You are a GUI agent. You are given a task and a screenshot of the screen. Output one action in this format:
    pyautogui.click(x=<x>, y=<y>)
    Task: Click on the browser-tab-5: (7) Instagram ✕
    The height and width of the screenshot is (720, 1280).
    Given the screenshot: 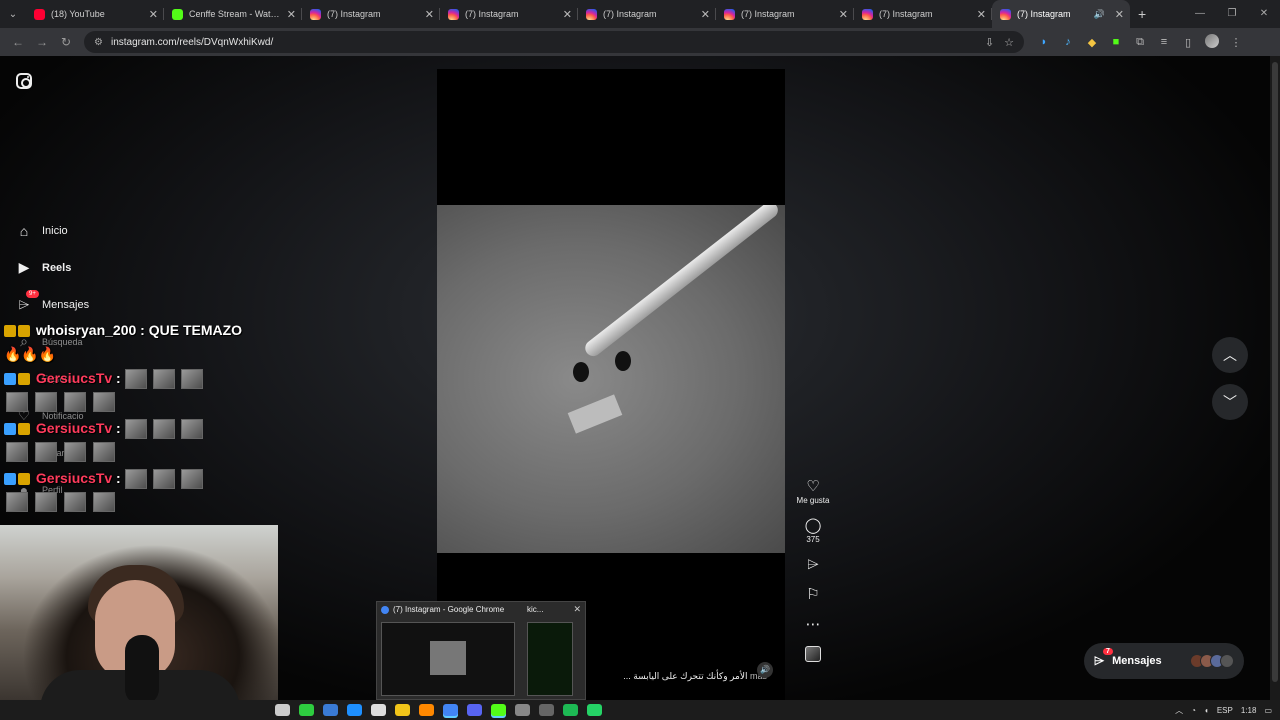 What is the action you would take?
    pyautogui.click(x=647, y=14)
    